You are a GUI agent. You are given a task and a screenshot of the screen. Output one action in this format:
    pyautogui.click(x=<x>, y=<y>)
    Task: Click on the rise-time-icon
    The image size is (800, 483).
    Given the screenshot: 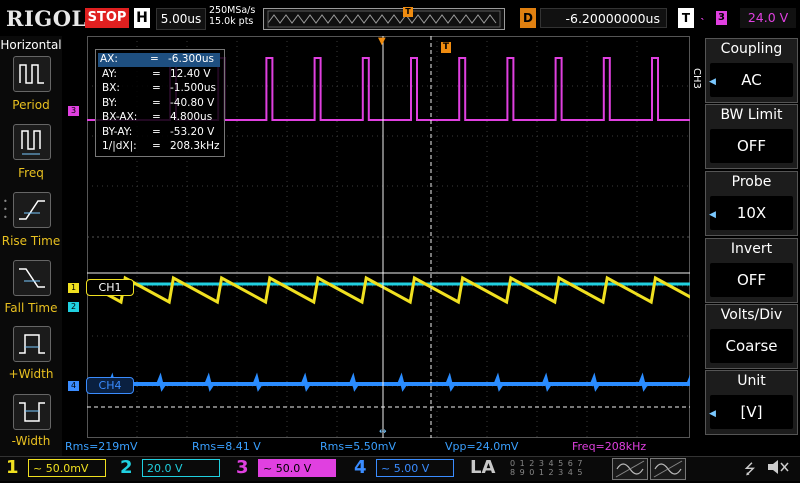 What is the action you would take?
    pyautogui.click(x=32, y=210)
    